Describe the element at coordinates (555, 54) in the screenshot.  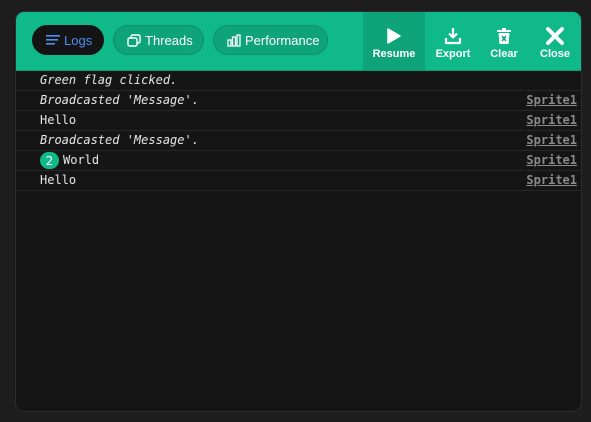
I see `close-label: Close` at that location.